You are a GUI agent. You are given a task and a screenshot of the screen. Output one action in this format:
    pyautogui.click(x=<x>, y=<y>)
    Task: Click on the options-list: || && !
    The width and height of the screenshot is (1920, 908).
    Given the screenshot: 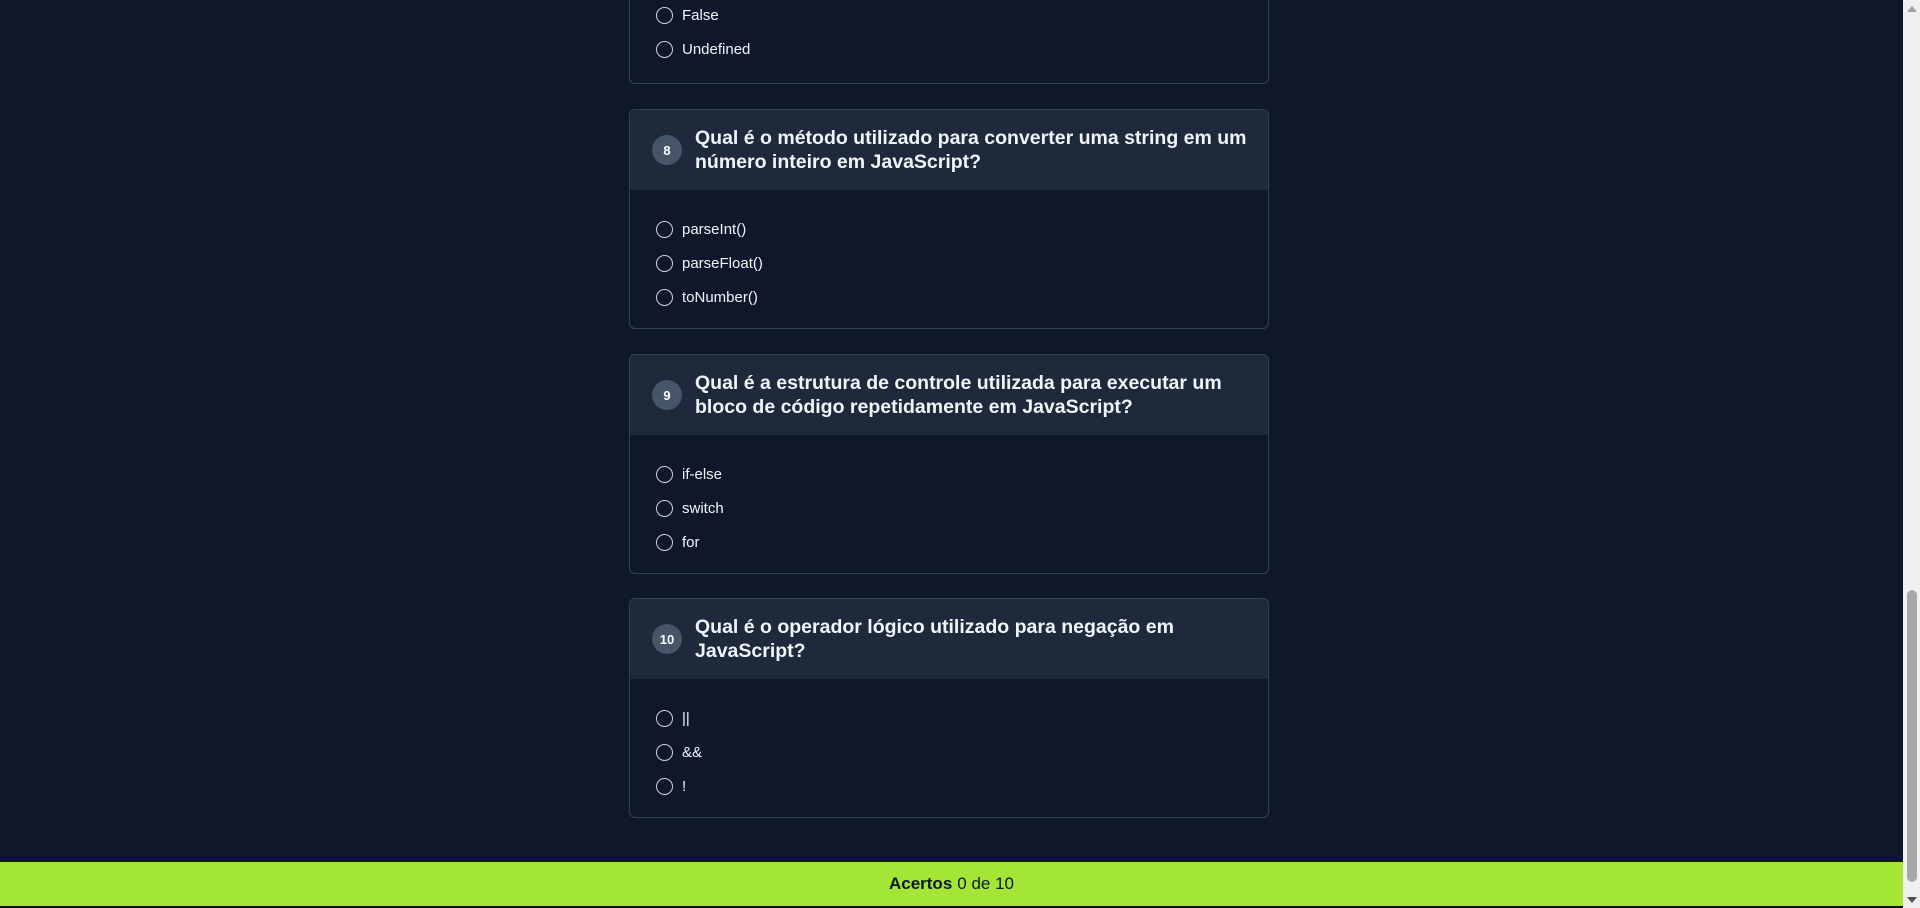 What is the action you would take?
    pyautogui.click(x=949, y=741)
    